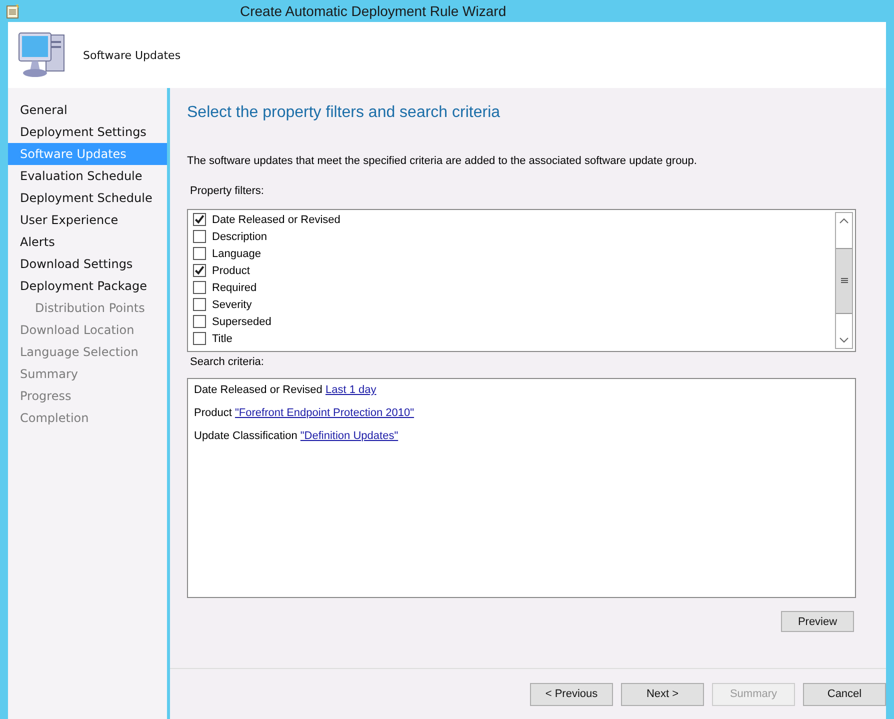  Describe the element at coordinates (246, 436) in the screenshot. I see `criteria-label: Update Classification` at that location.